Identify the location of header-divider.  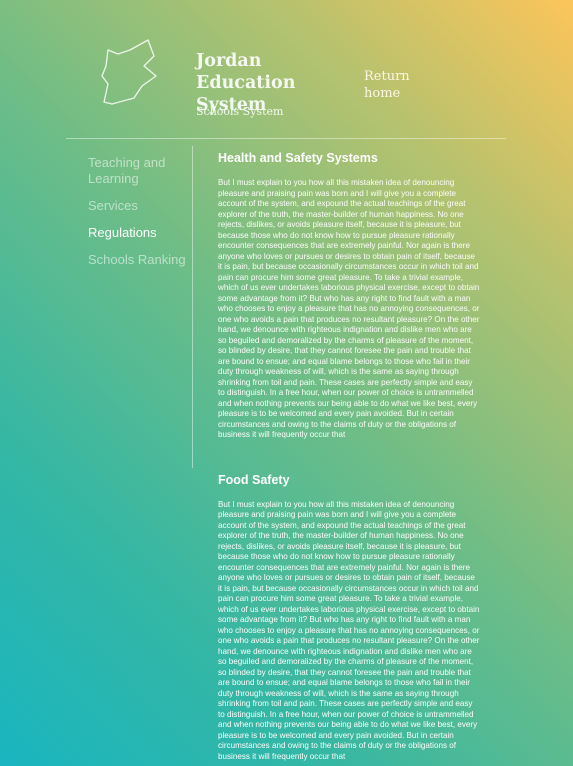
(286, 138).